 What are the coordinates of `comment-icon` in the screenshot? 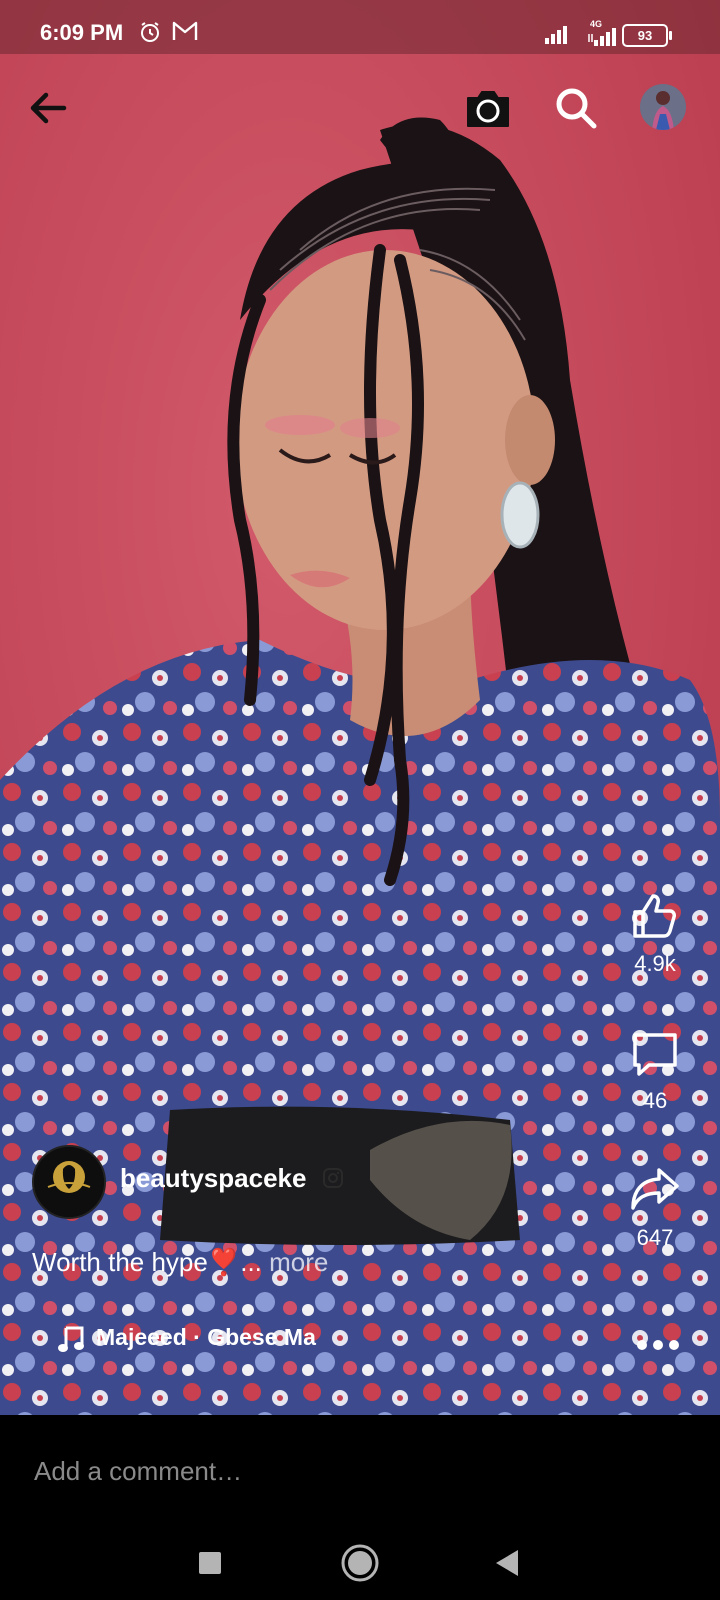 It's located at (655, 1054).